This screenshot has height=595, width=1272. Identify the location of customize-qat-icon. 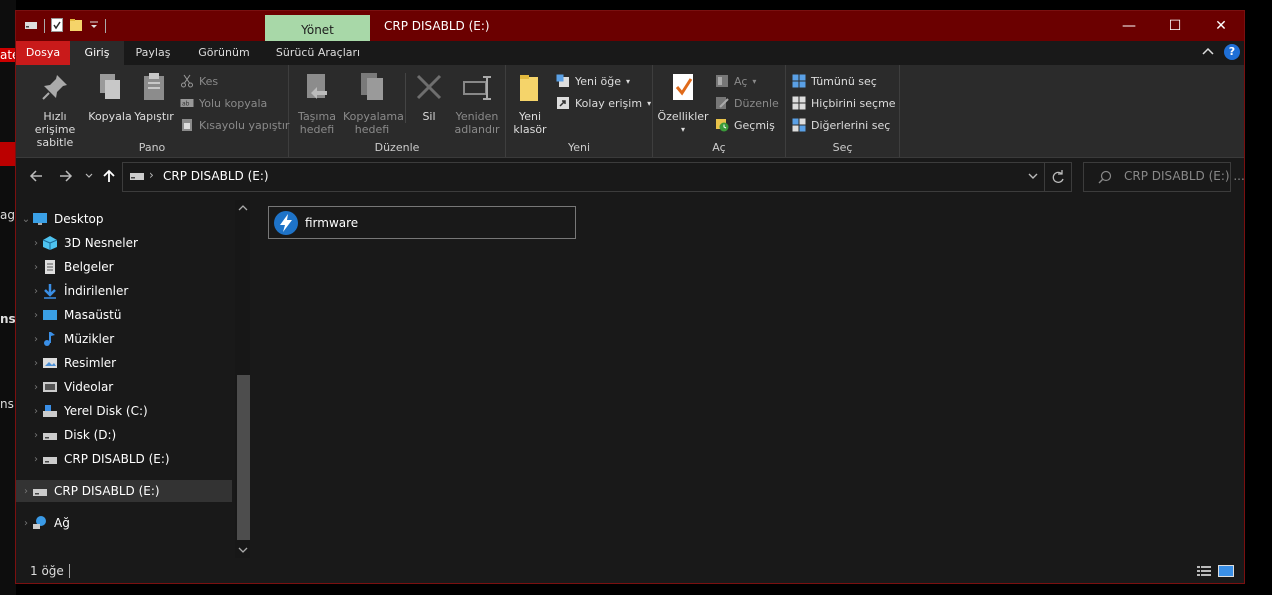
(94, 26).